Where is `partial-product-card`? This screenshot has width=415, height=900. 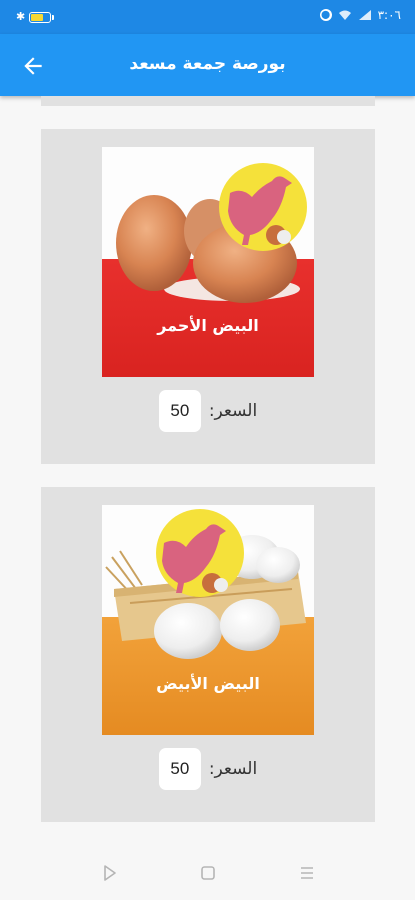
partial-product-card is located at coordinates (208, 101).